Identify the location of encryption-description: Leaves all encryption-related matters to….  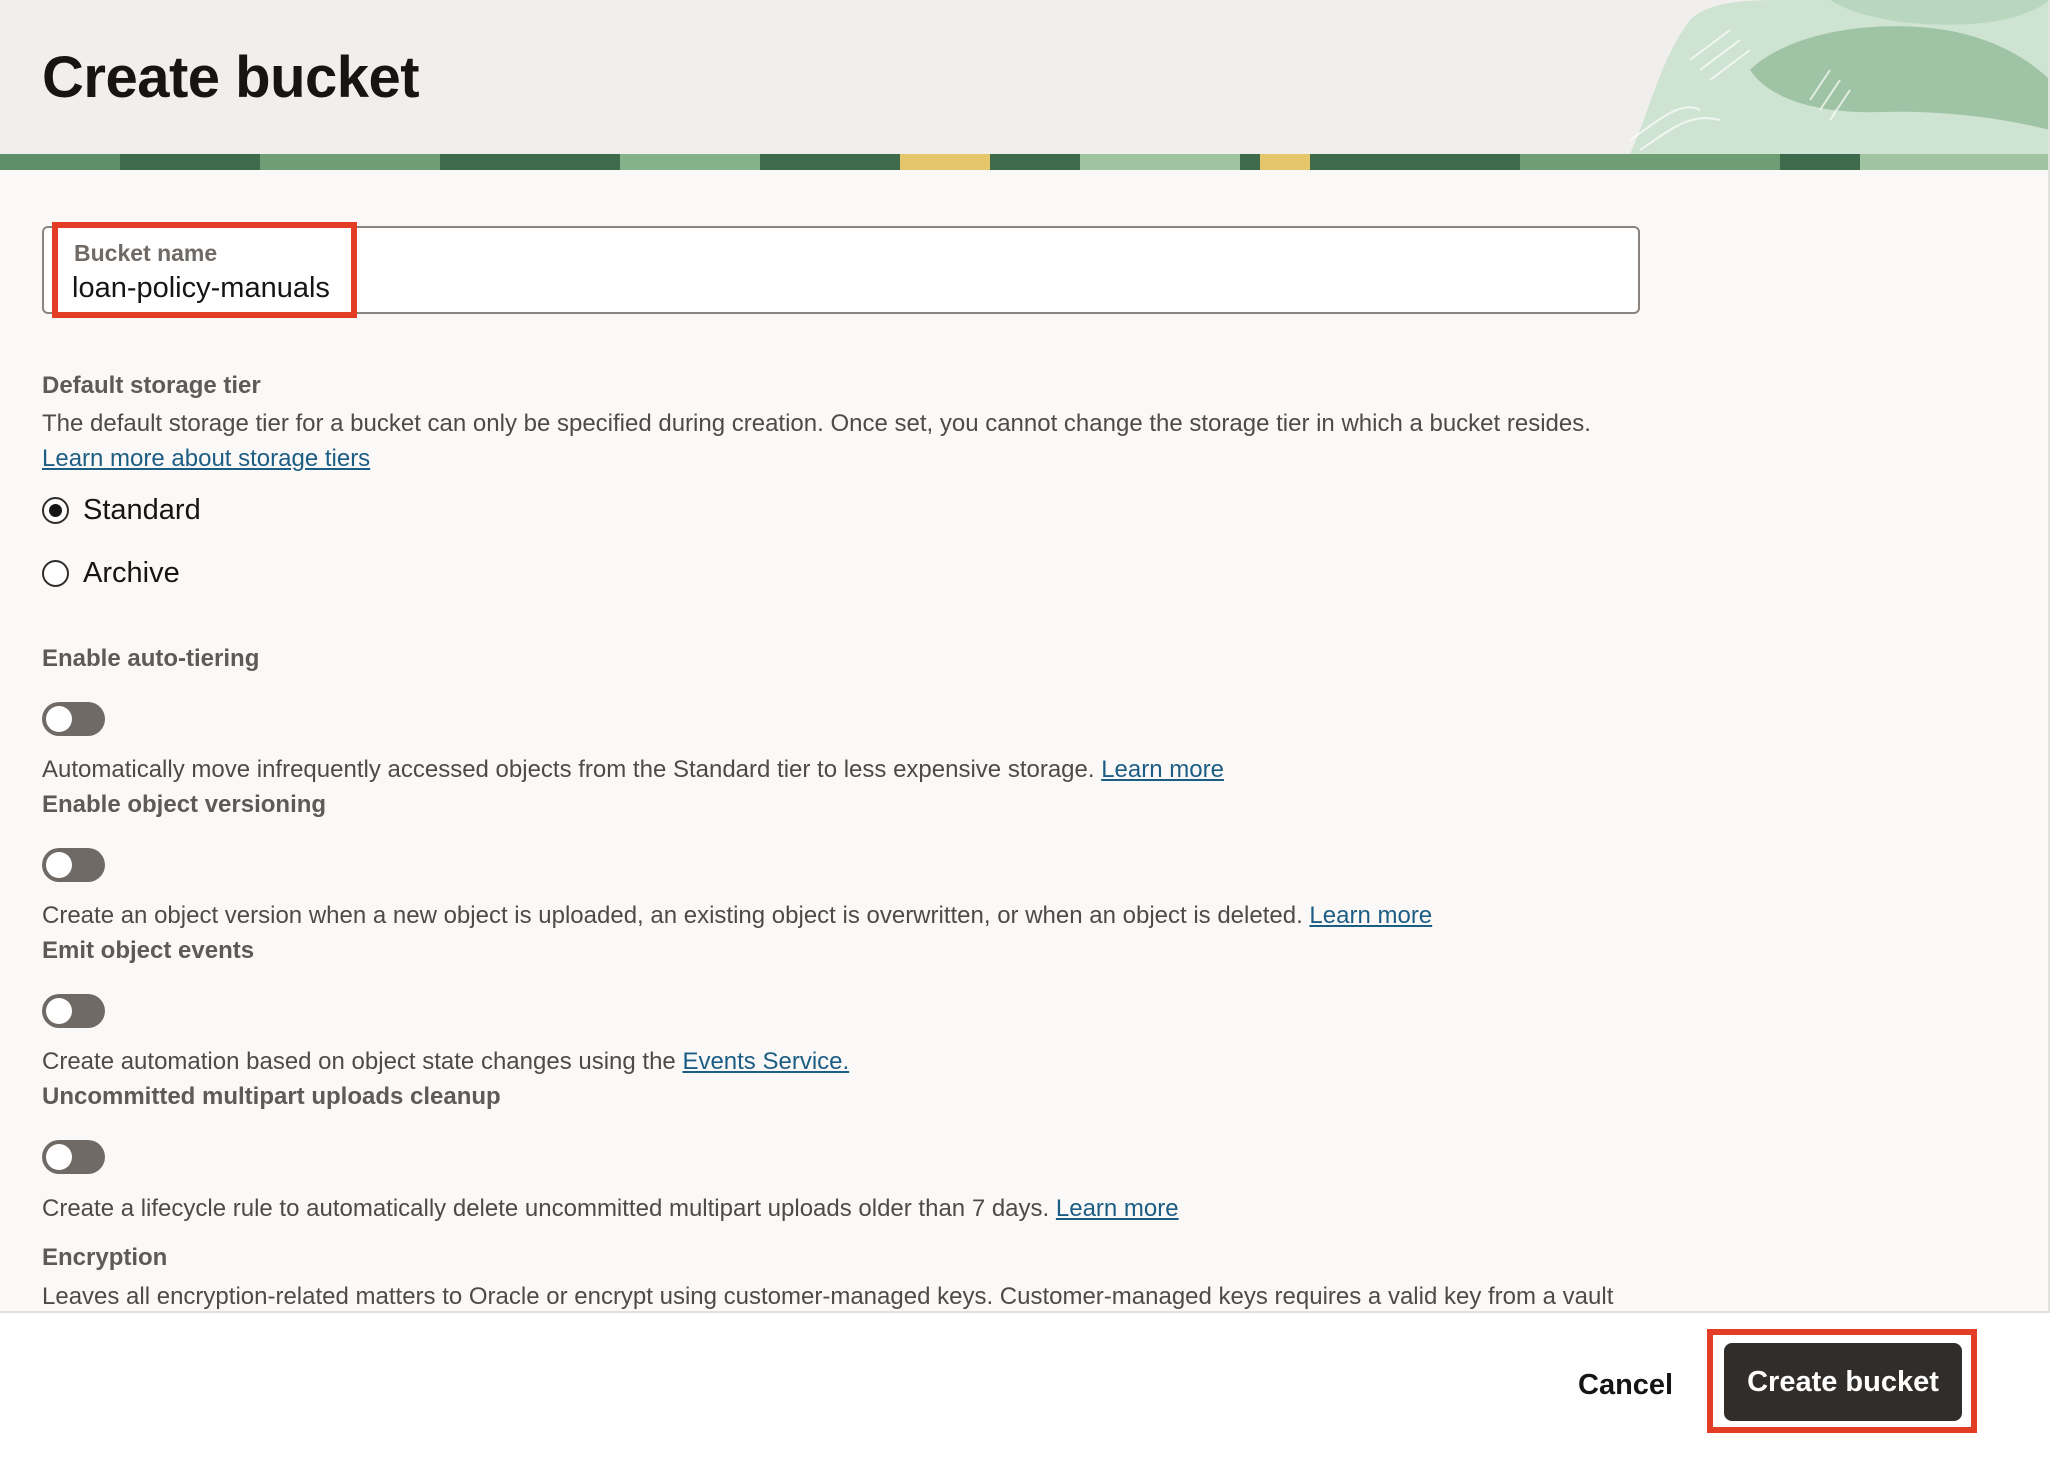
(828, 1296).